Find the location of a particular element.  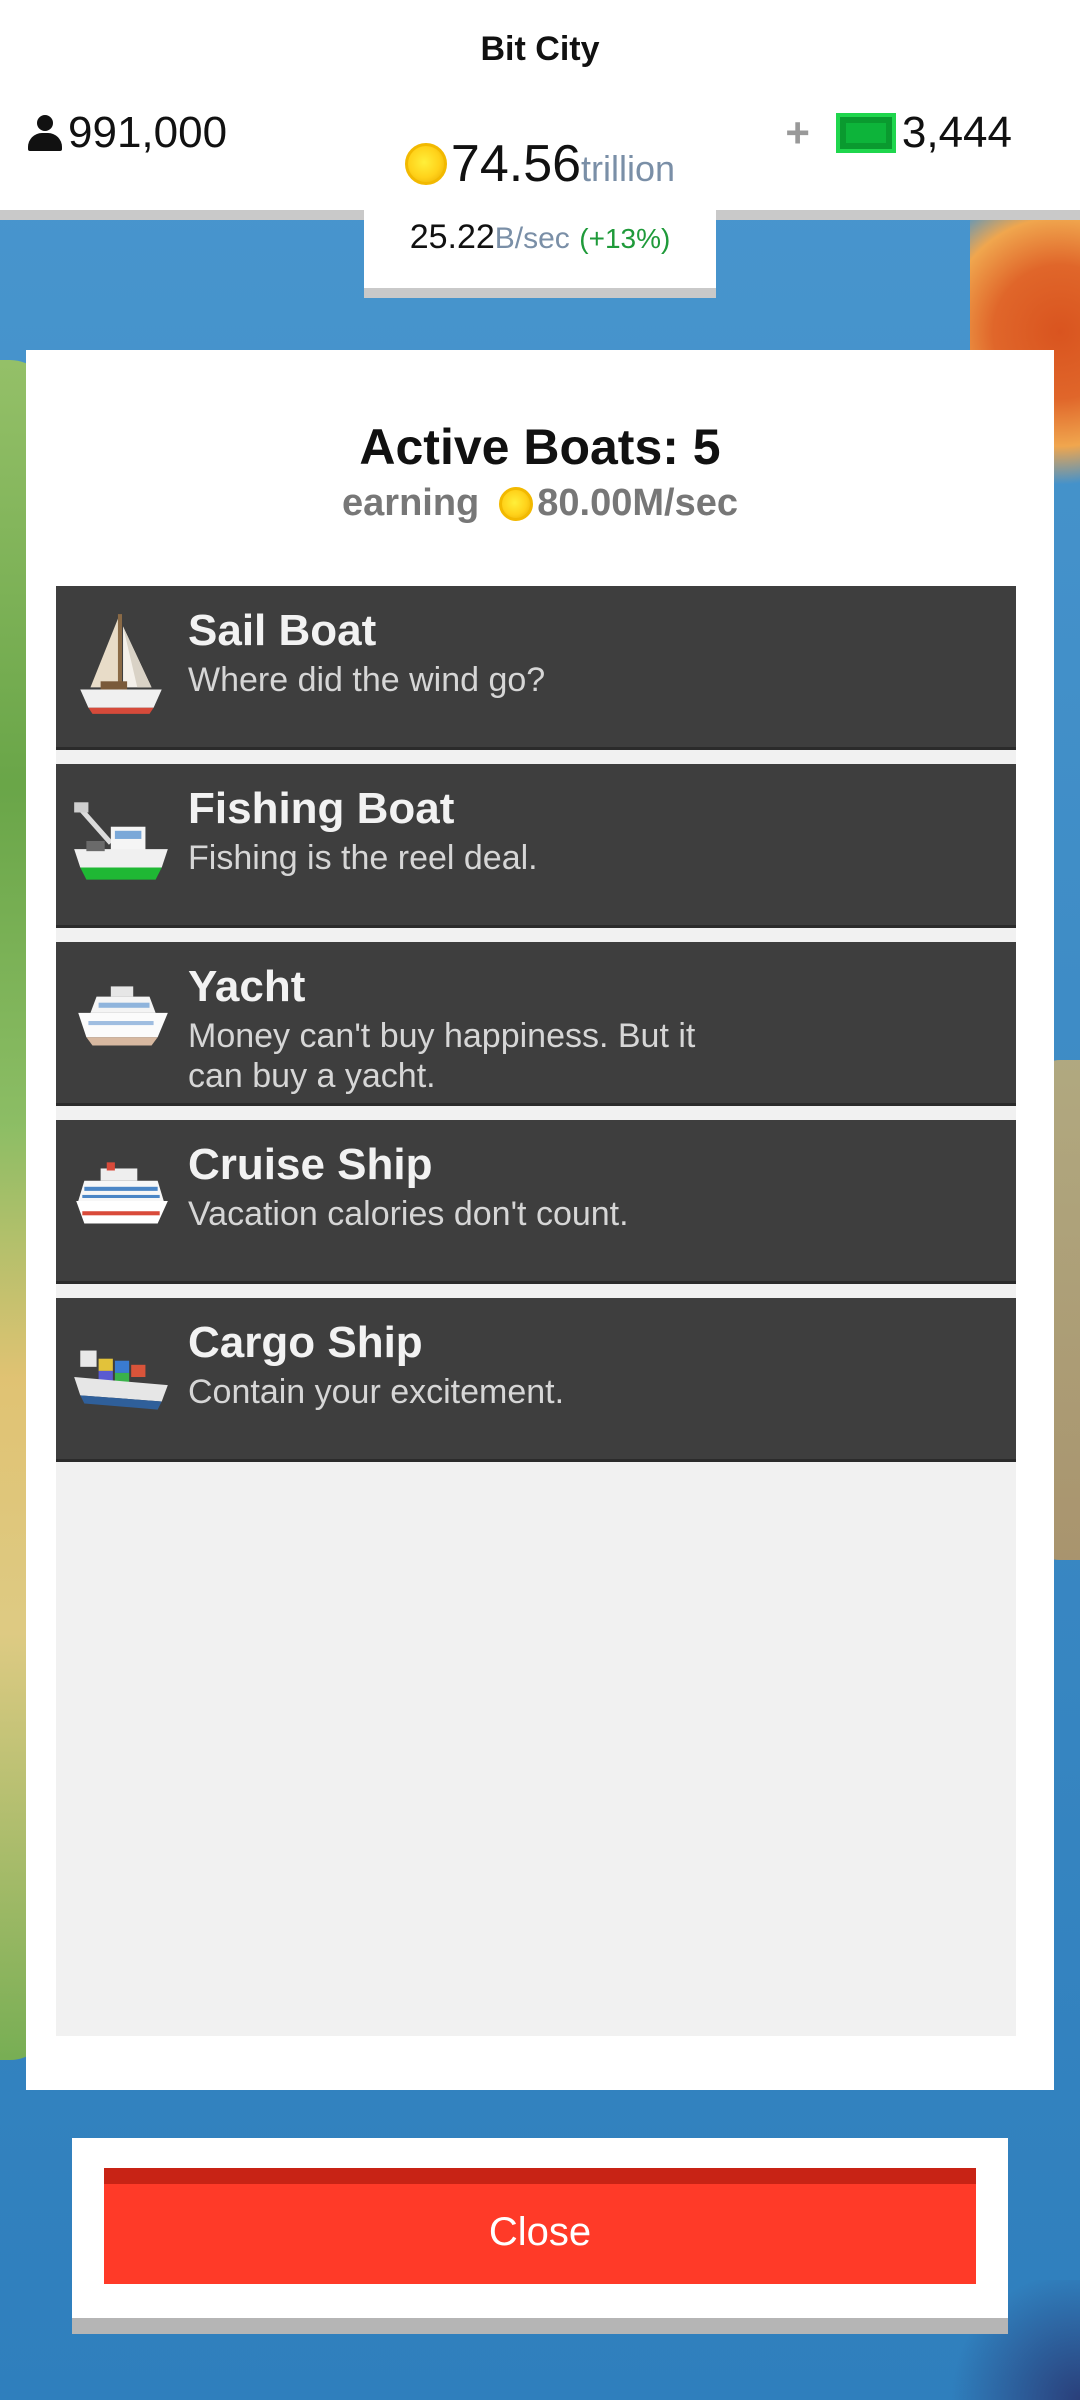

coins-total: 74.56 trillion is located at coordinates (540, 164).